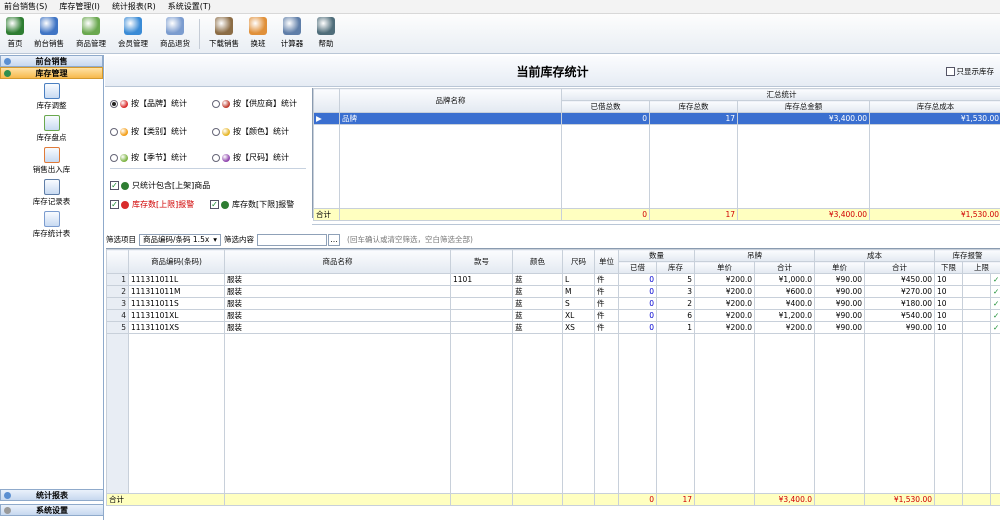 The image size is (1000, 520). What do you see at coordinates (292, 26) in the screenshot?
I see `calculator-icon` at bounding box center [292, 26].